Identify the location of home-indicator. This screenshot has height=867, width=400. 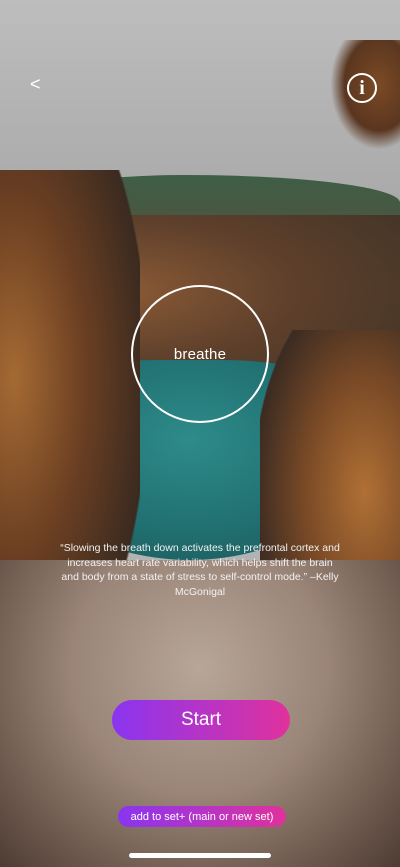
(200, 855).